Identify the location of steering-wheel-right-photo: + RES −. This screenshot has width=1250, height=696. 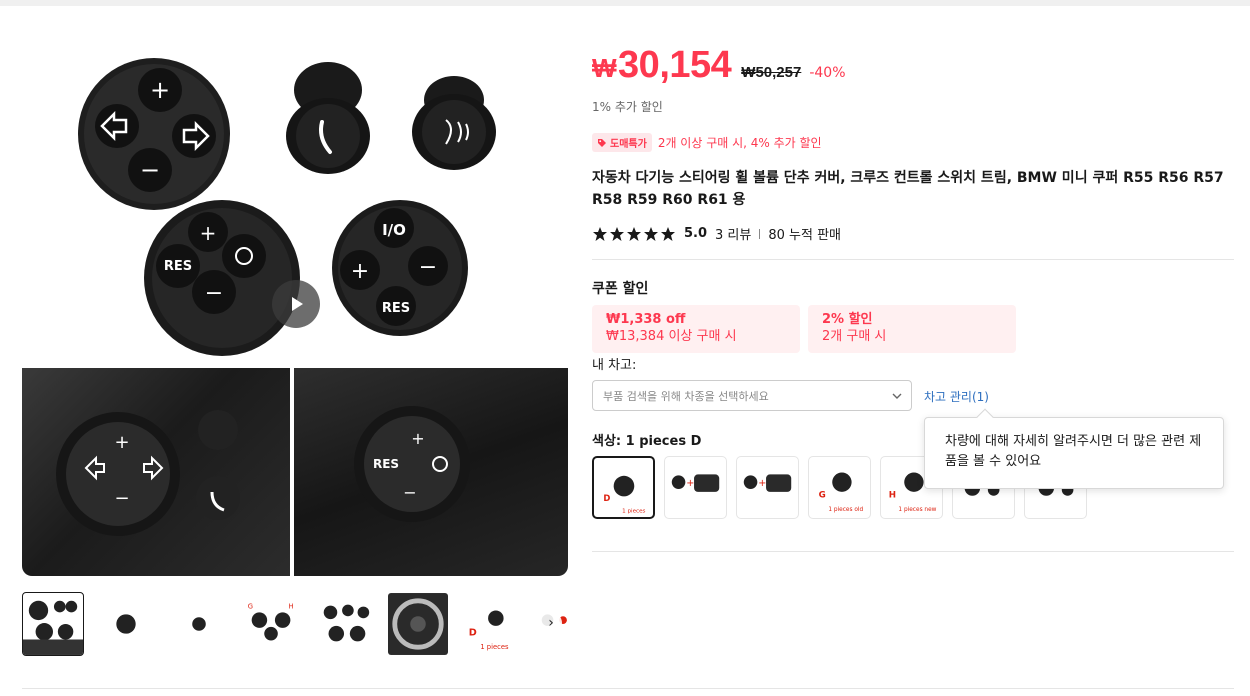
(431, 472).